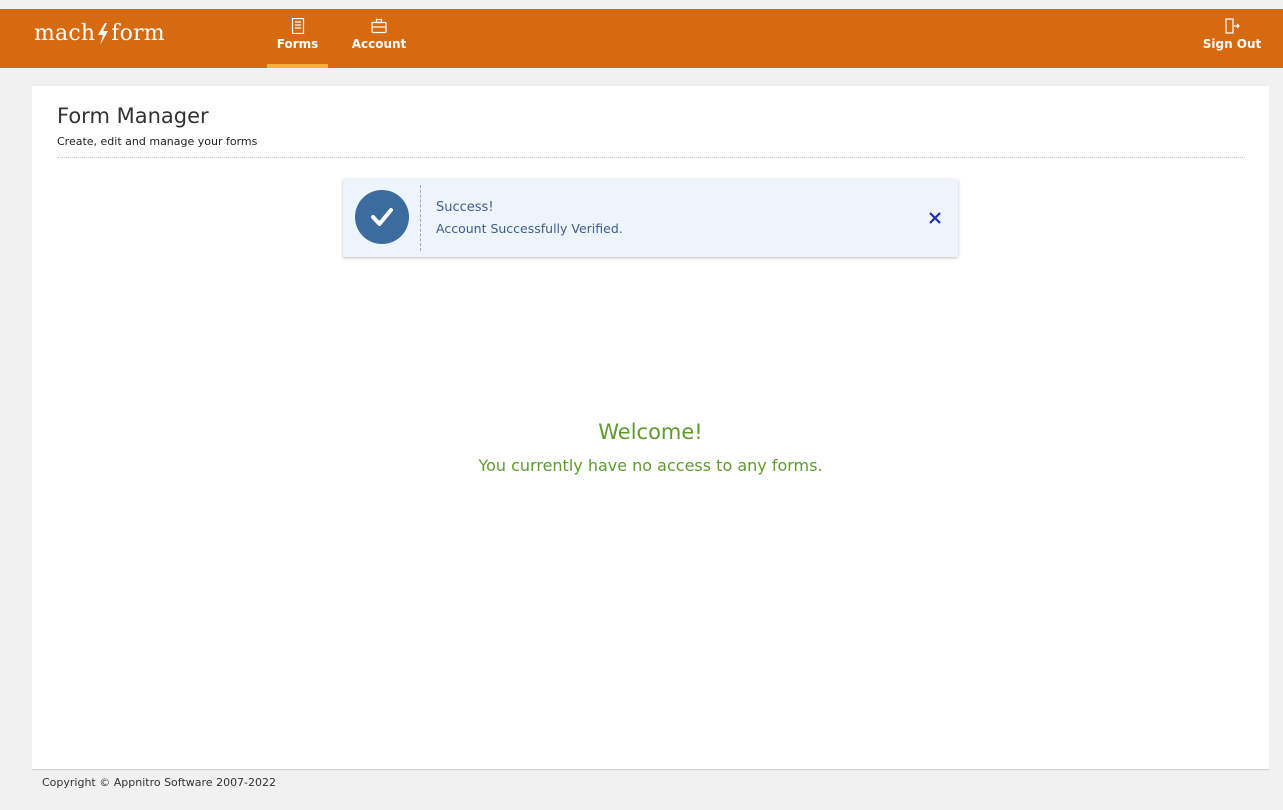 The height and width of the screenshot is (810, 1283). Describe the element at coordinates (159, 782) in the screenshot. I see `footer-copyright: Copyright © Appnitro Software 2007-2022` at that location.